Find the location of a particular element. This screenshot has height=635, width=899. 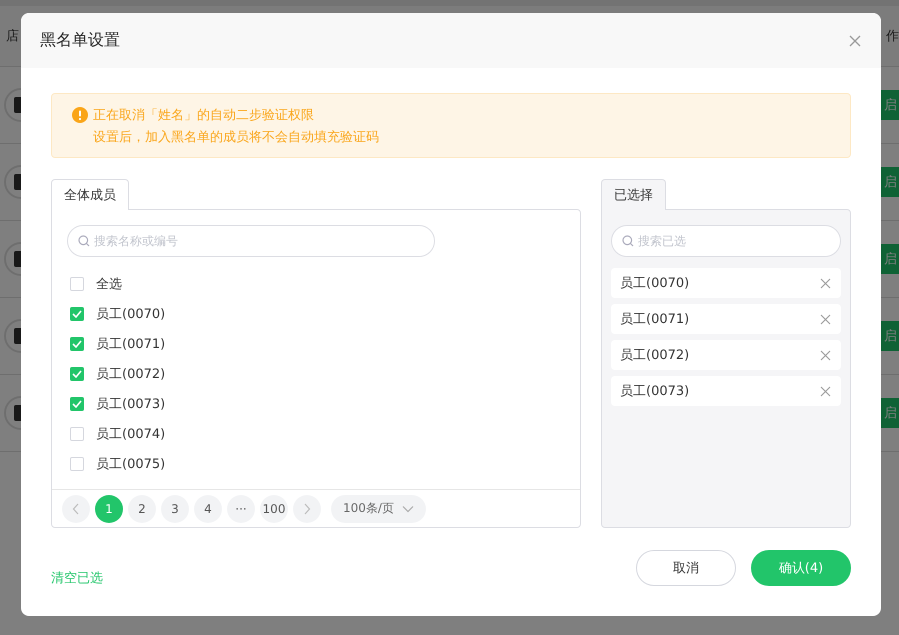

checkbox-label: 员工(0074) is located at coordinates (131, 434).